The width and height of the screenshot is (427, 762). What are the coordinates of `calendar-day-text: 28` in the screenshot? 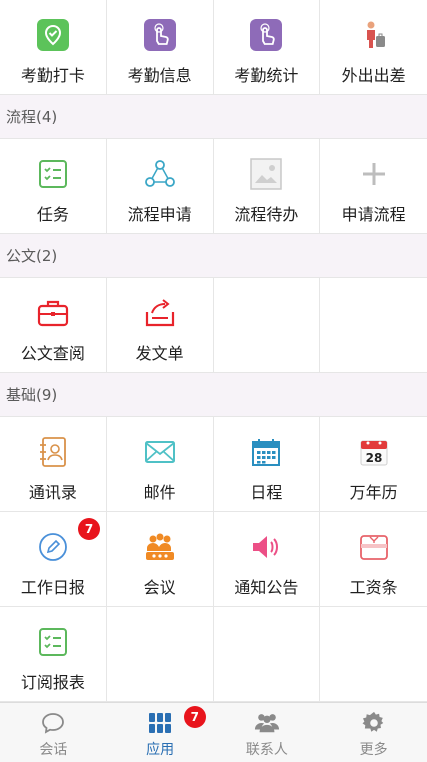 It's located at (373, 458).